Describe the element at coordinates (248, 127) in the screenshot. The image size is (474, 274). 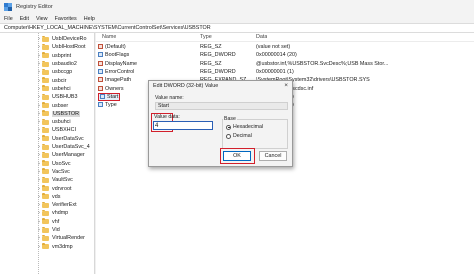
I see `hexadecimal-label: Hexadecimal` at that location.